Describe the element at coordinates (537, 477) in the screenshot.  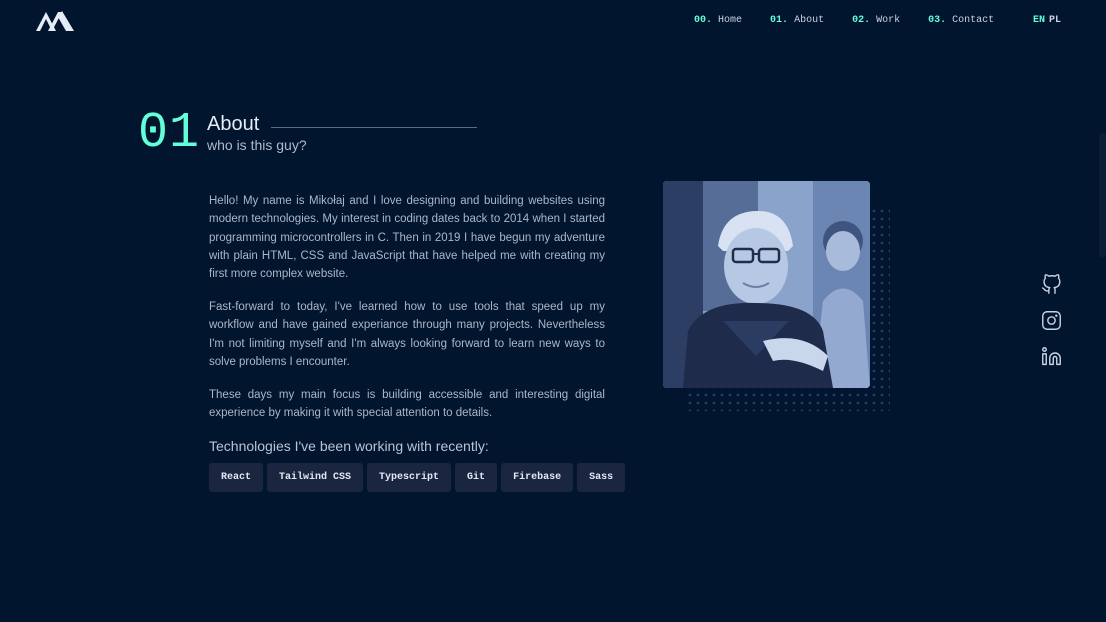
I see `tech-tag-firebase: Firebase` at that location.